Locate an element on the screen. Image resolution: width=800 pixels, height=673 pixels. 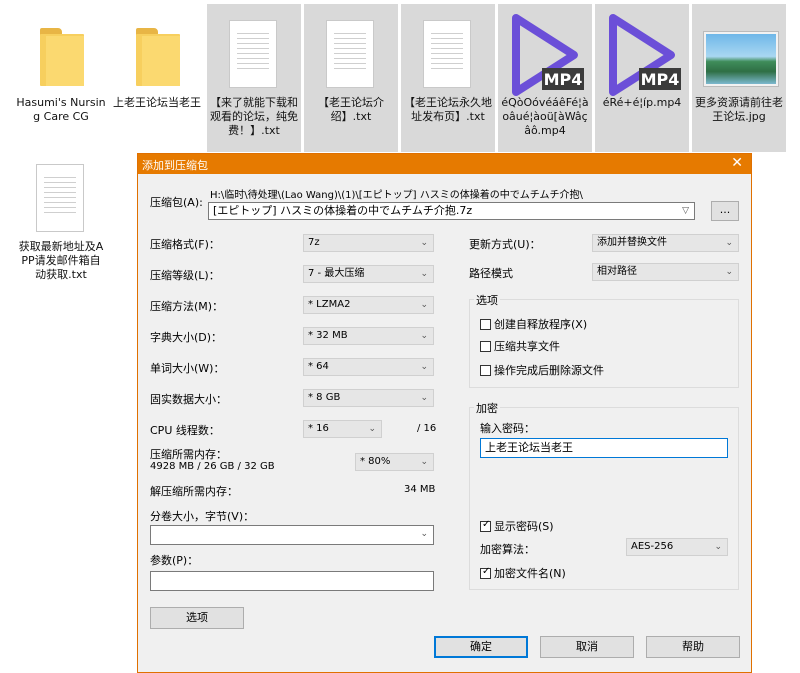
memory-label: 压缩所需内存： is located at coordinates (188, 454).